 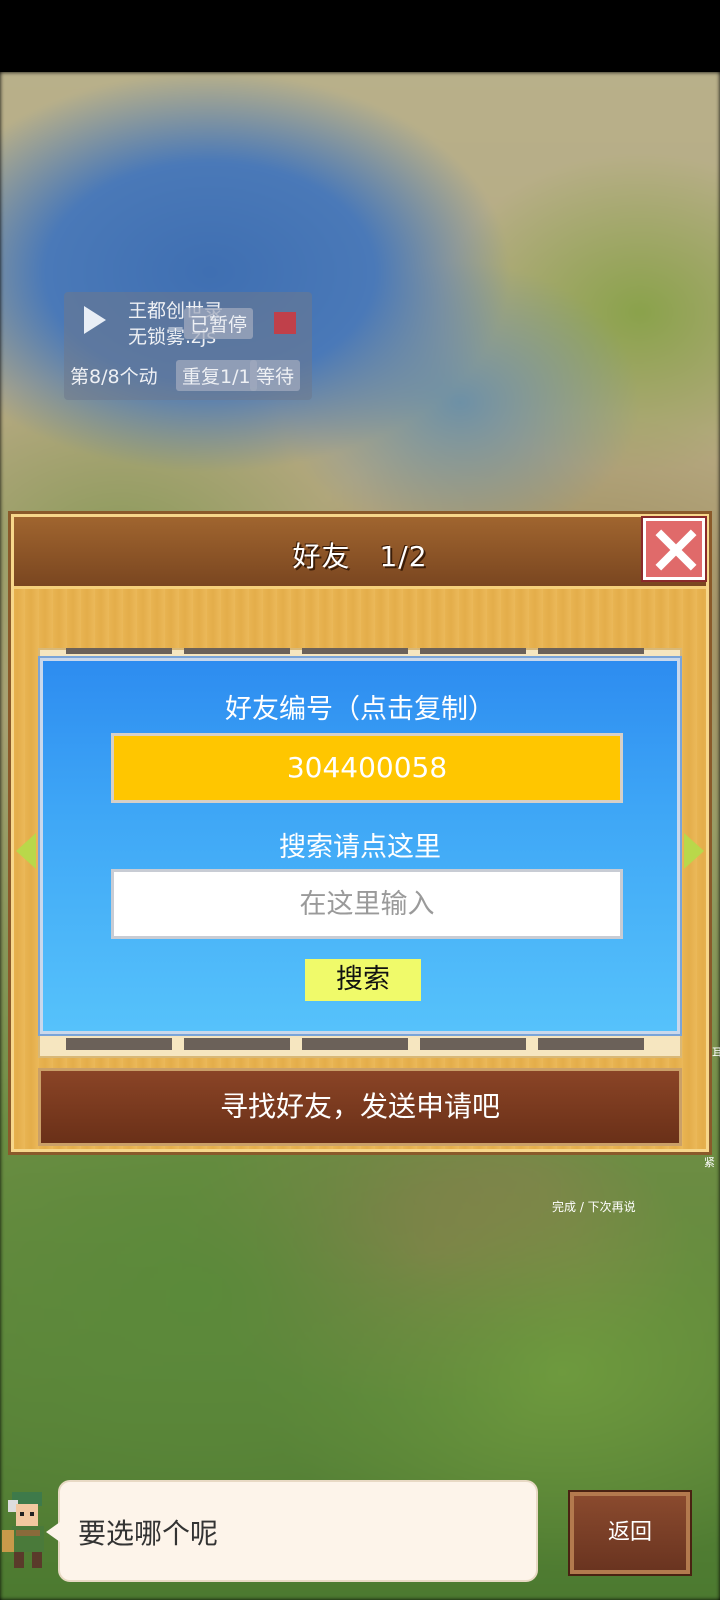 I want to click on search-label: 搜索请点这里, so click(x=360, y=847).